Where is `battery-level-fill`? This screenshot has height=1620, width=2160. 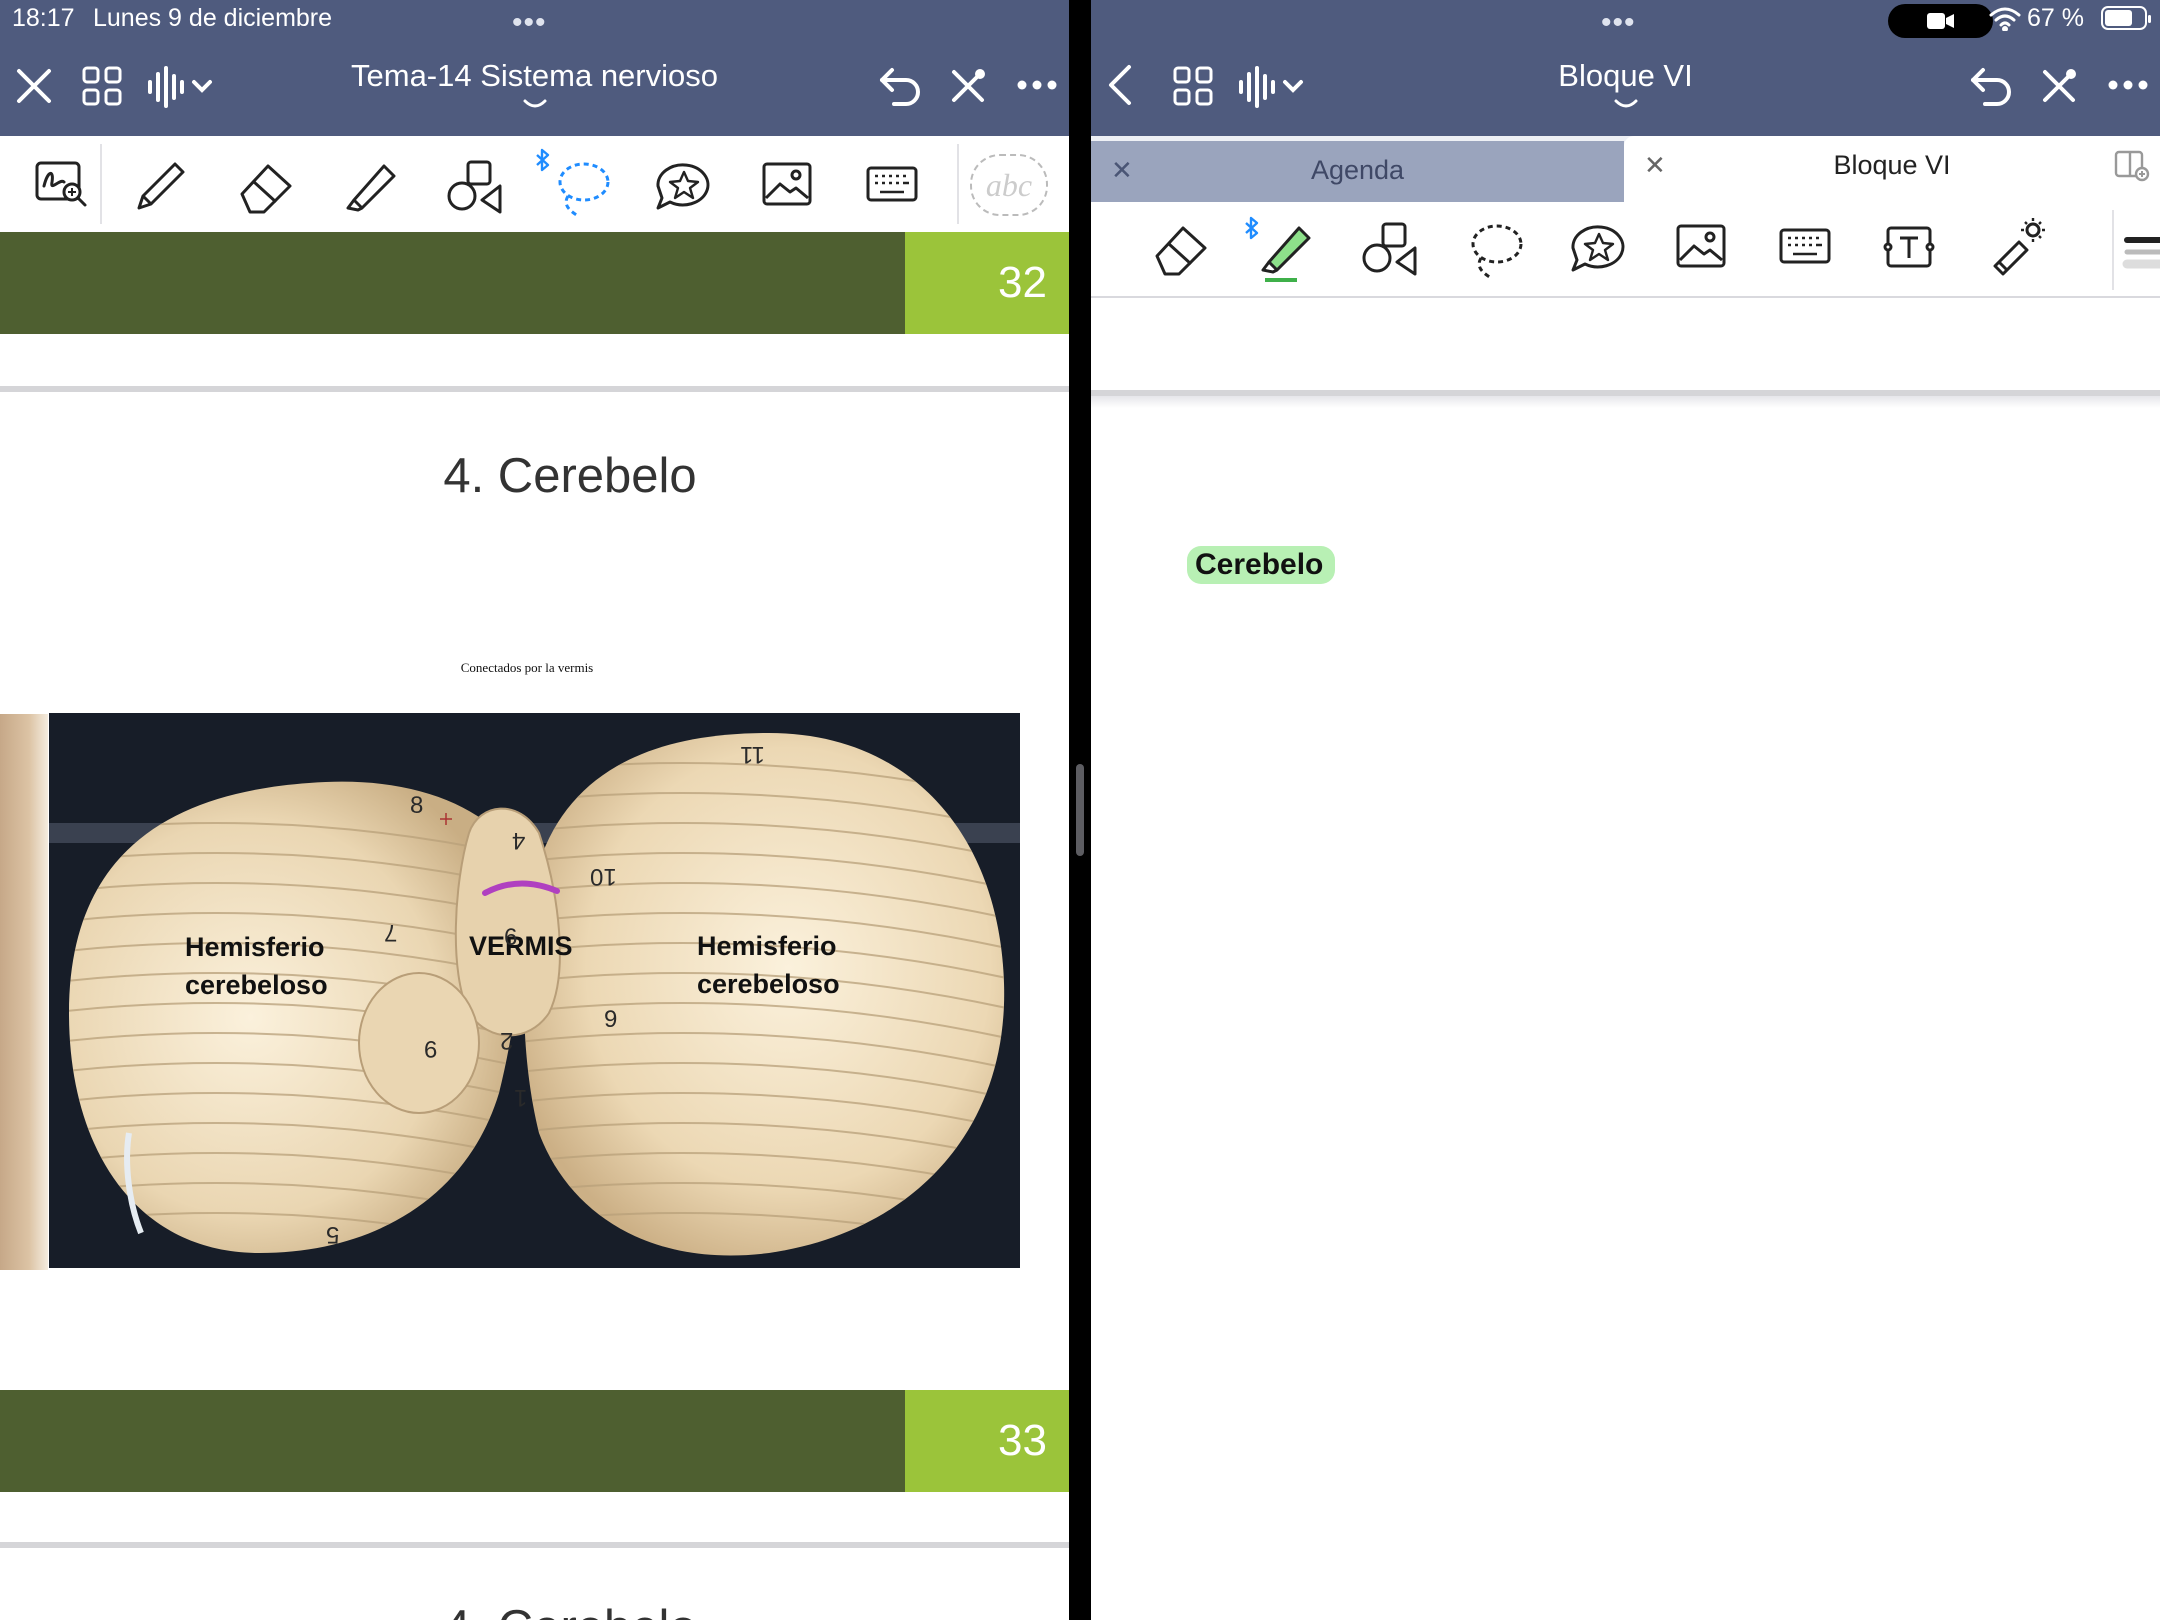 battery-level-fill is located at coordinates (2118, 18).